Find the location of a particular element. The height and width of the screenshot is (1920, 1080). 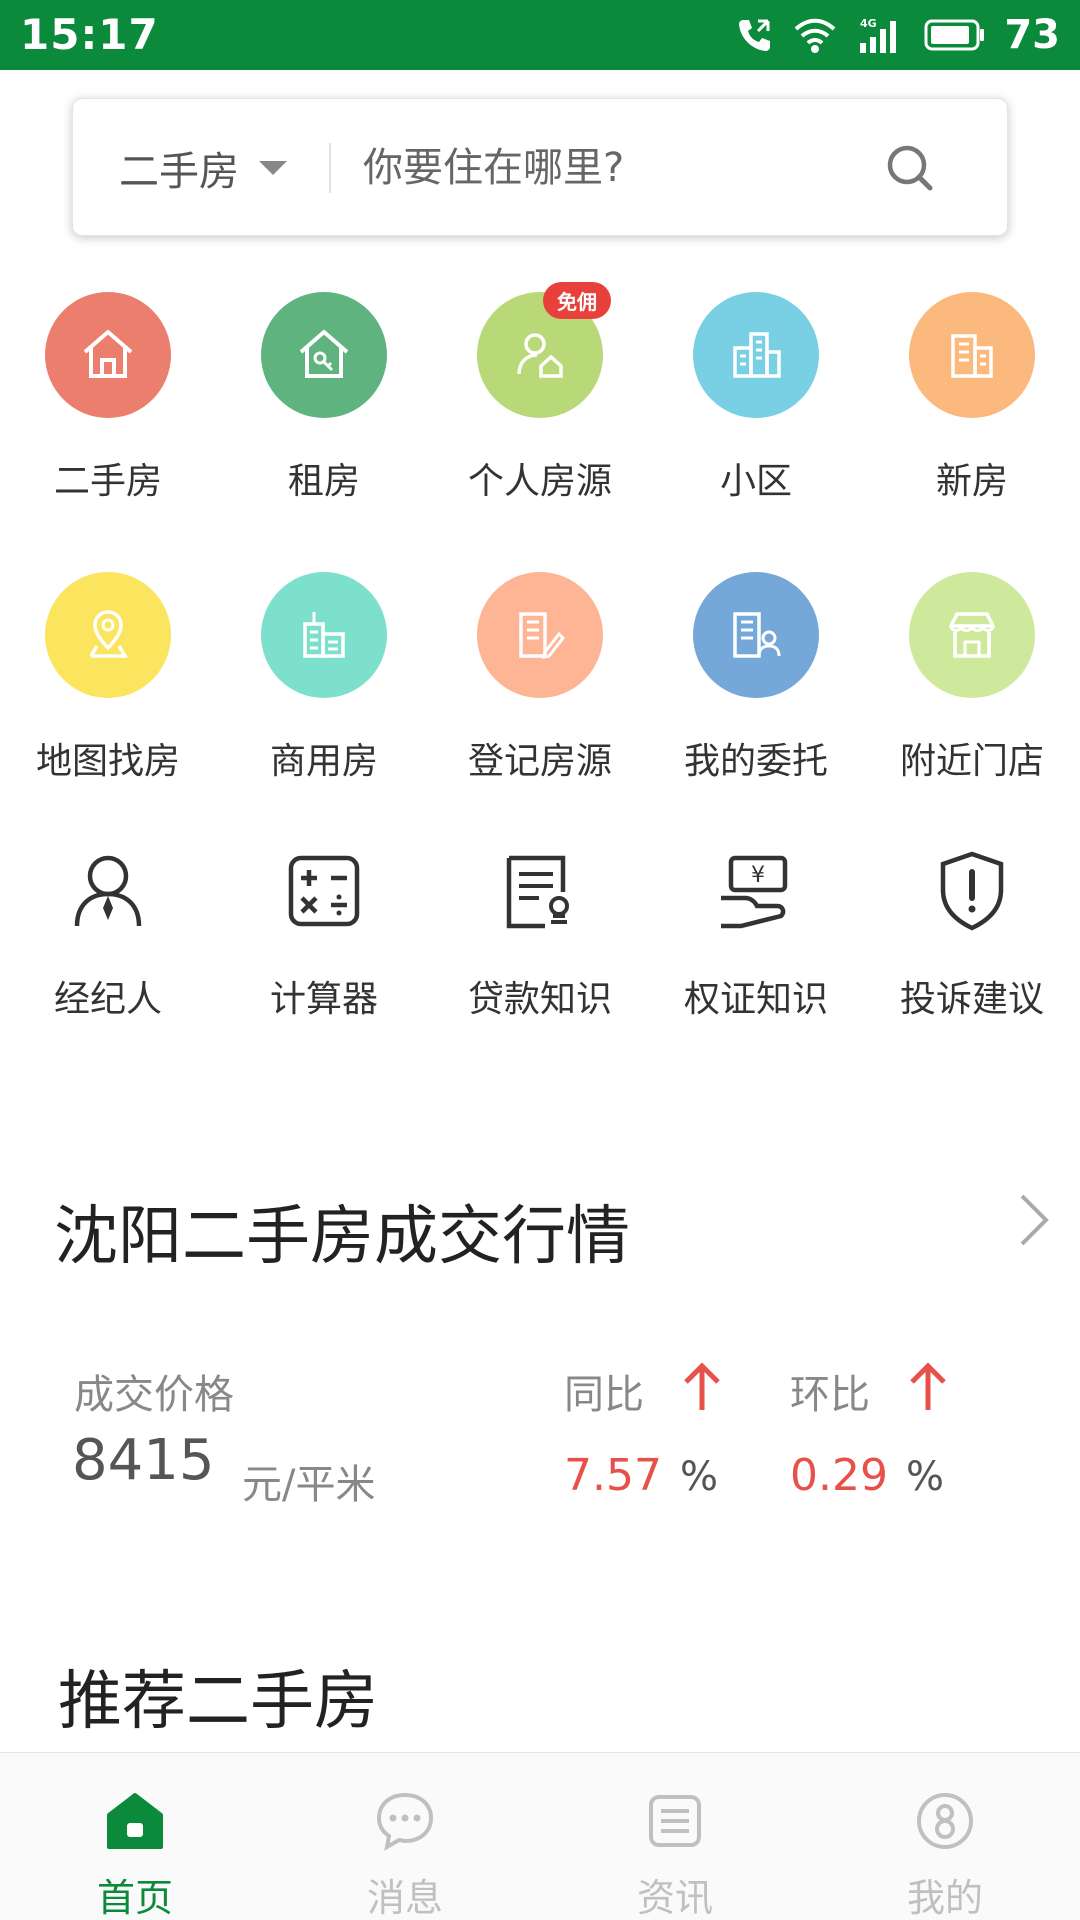

svg-text: 4G is located at coordinates (868, 23).